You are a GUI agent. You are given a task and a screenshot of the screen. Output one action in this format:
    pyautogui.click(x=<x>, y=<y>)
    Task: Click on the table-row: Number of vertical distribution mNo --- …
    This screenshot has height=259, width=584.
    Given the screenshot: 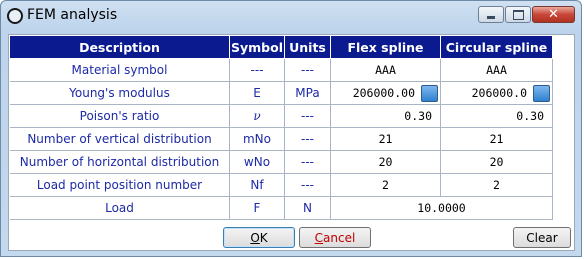 What is the action you would take?
    pyautogui.click(x=281, y=139)
    